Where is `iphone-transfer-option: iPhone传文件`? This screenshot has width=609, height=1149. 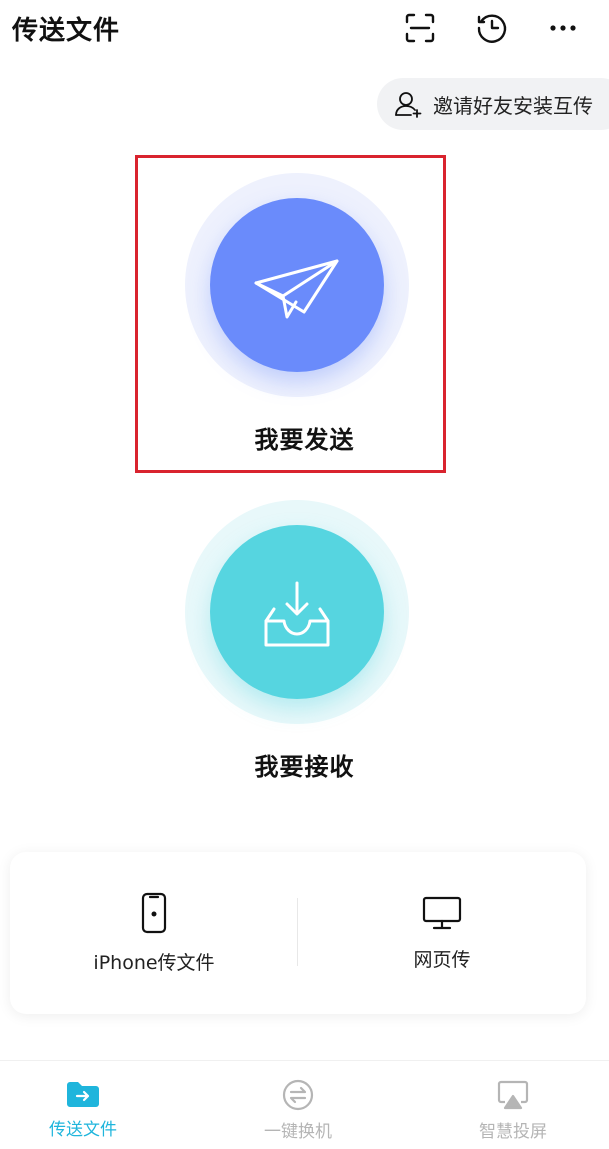
iphone-transfer-option: iPhone传文件 is located at coordinates (154, 933).